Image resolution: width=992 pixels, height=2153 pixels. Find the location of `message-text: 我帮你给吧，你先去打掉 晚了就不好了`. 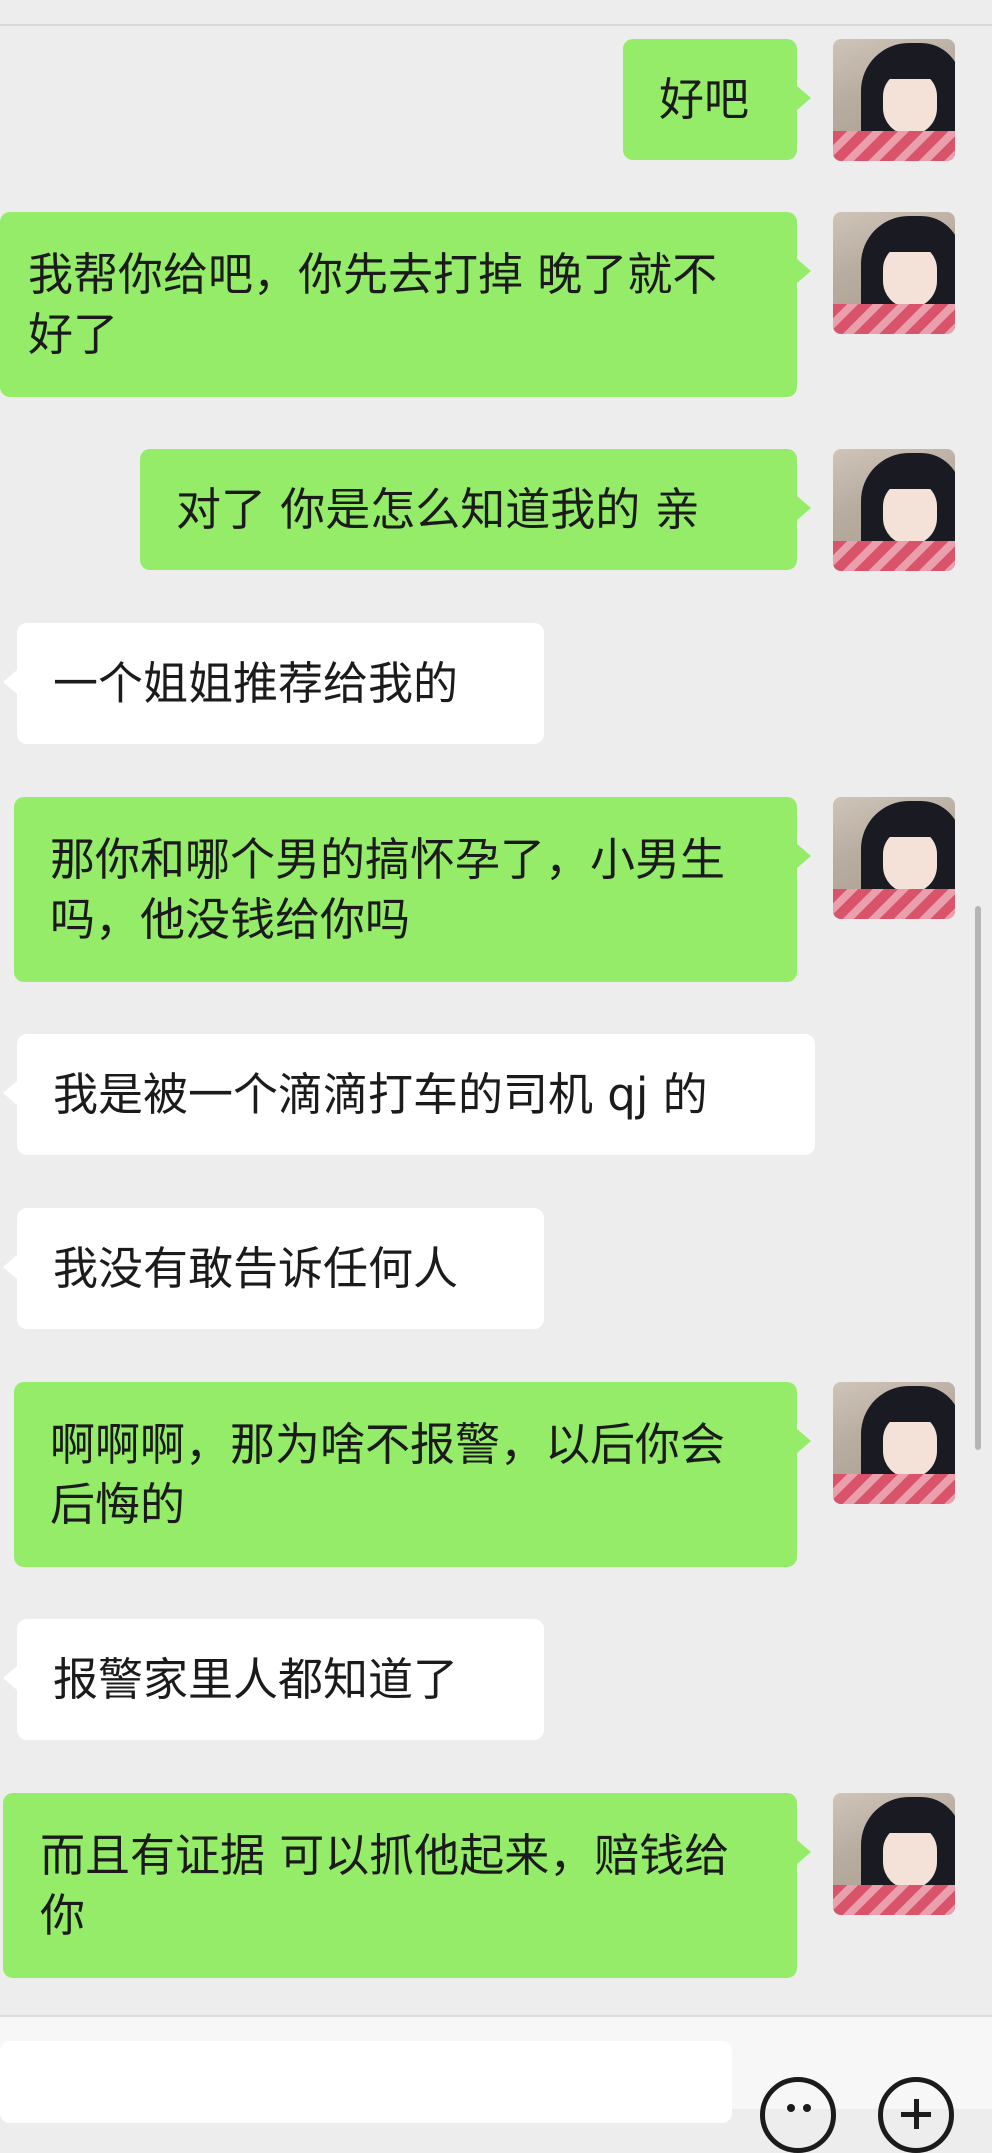

message-text: 我帮你给吧，你先去打掉 晚了就不好了 is located at coordinates (373, 304).